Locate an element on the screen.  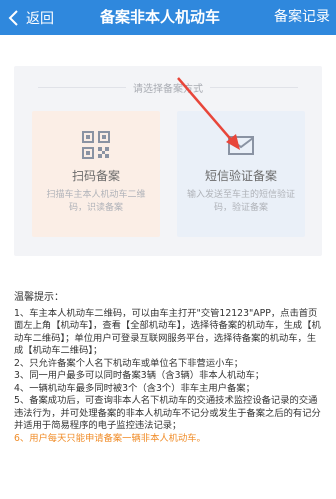
tip-item: 4、一辆机动车最多同时被3个（含3个）非车主用户备案； is located at coordinates (134, 388).